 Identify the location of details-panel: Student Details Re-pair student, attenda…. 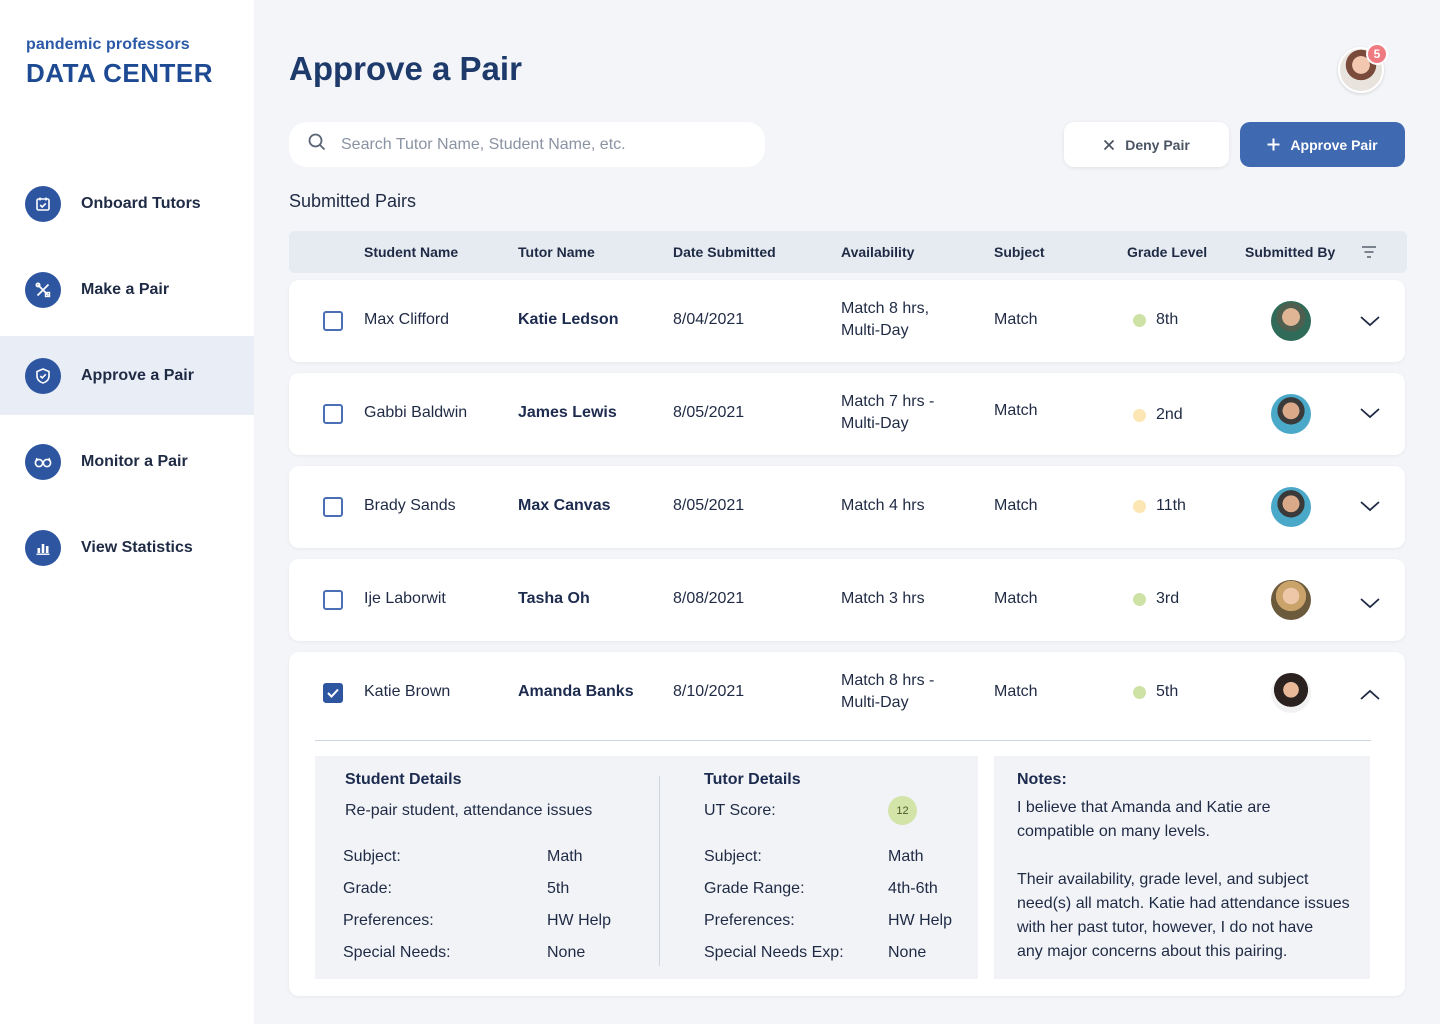
(646, 867).